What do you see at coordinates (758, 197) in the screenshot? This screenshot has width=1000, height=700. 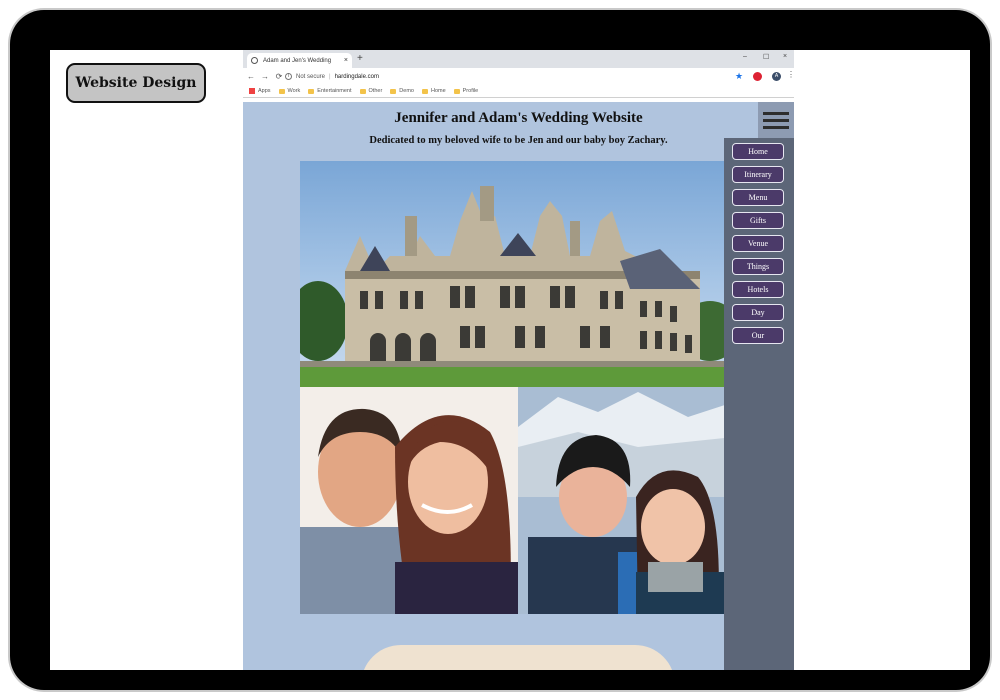 I see `nav-menu: Menu` at bounding box center [758, 197].